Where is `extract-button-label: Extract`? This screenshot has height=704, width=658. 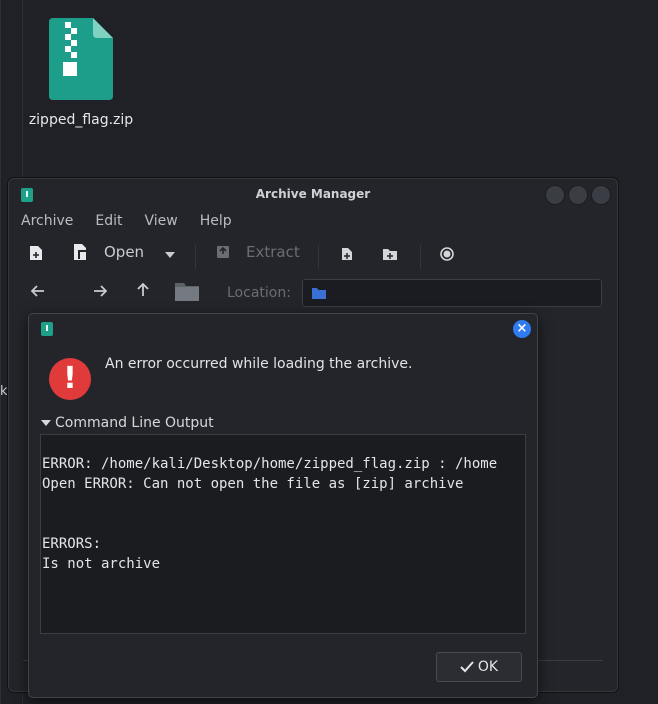
extract-button-label: Extract is located at coordinates (273, 252).